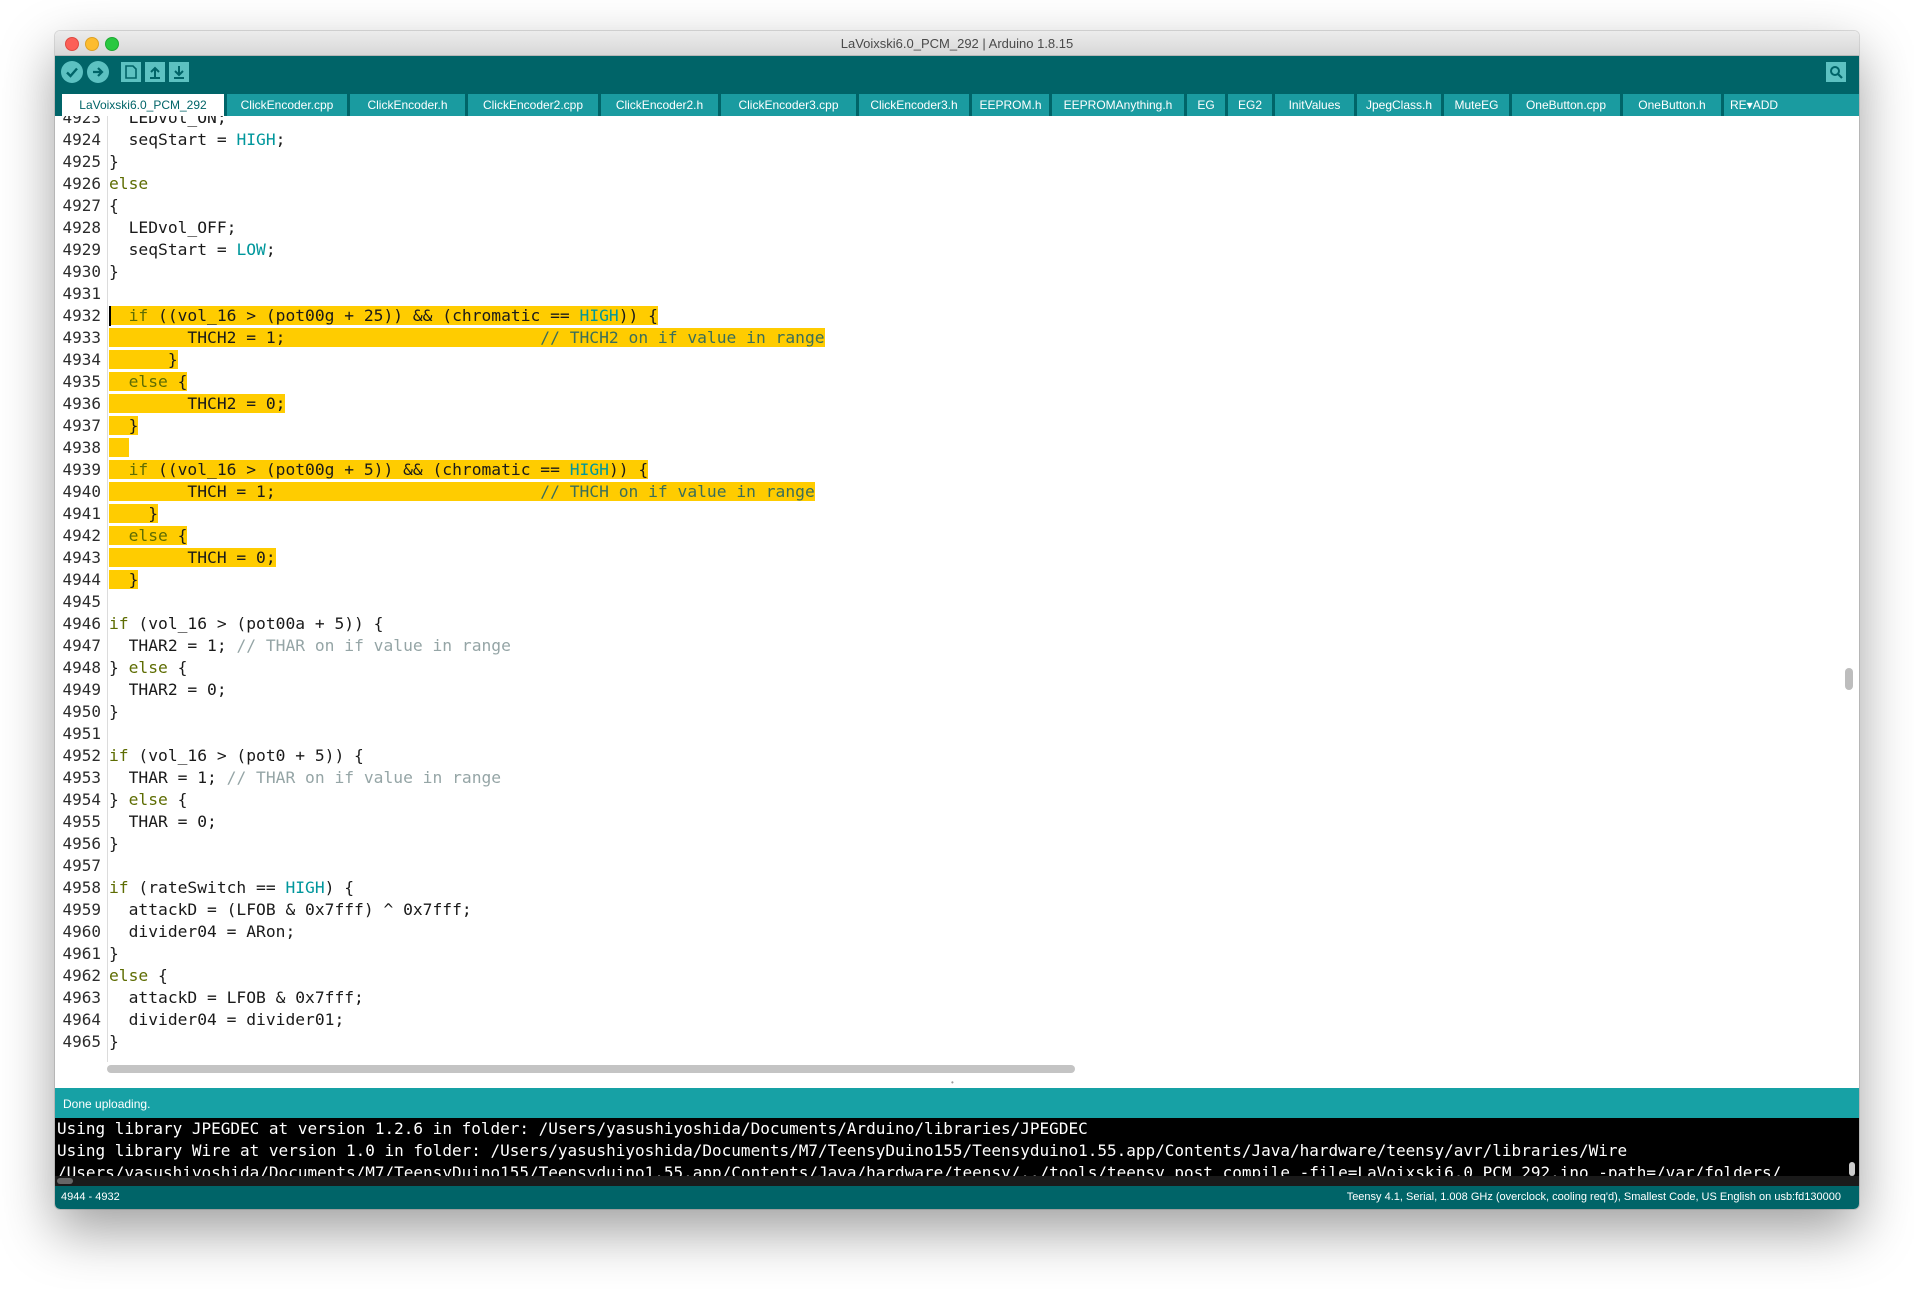 Image resolution: width=1914 pixels, height=1289 pixels. Describe the element at coordinates (128, 184) in the screenshot. I see `code-line: else` at that location.